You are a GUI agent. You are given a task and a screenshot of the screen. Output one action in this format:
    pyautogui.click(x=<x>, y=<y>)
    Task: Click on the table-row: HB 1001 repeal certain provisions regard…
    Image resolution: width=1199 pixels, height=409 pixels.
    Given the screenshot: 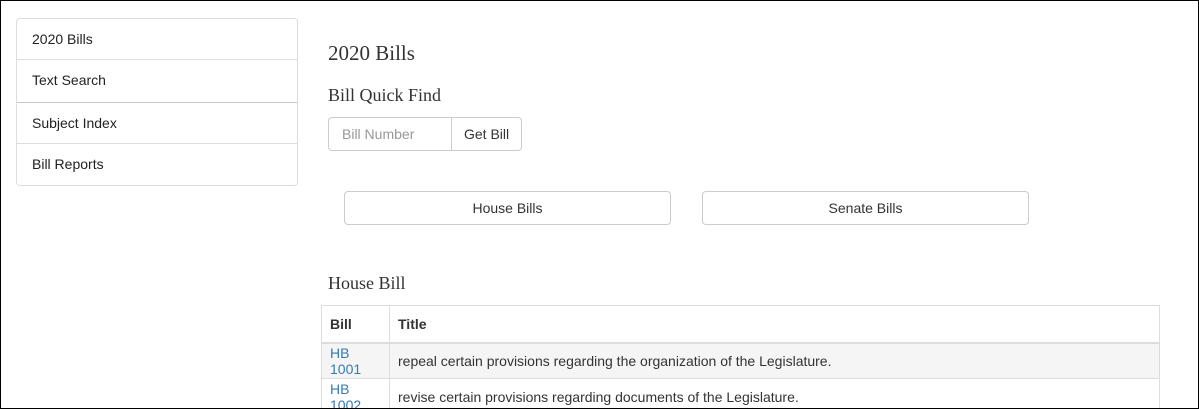 What is the action you would take?
    pyautogui.click(x=740, y=360)
    